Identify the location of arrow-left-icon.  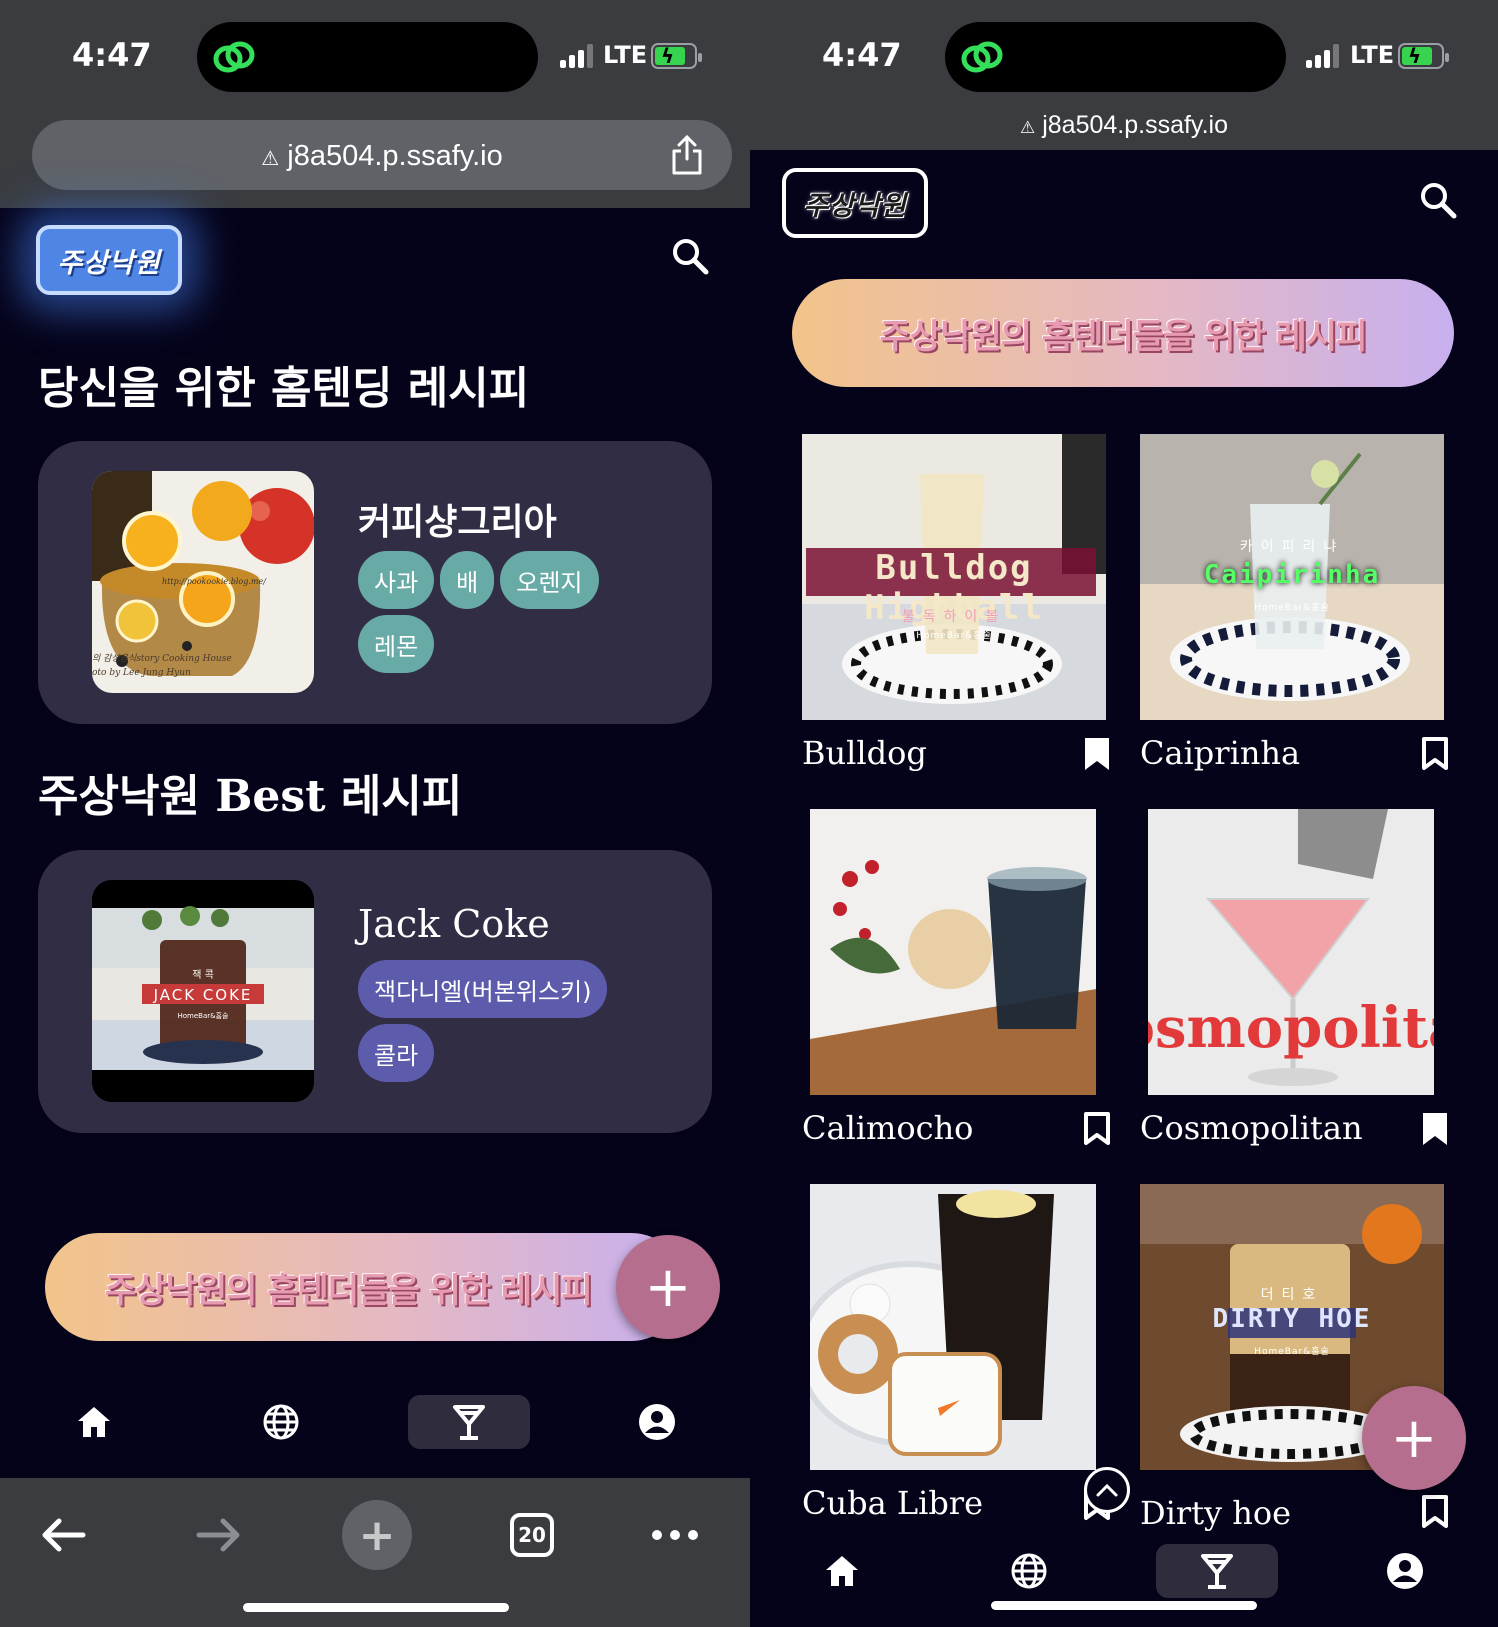
(64, 1535).